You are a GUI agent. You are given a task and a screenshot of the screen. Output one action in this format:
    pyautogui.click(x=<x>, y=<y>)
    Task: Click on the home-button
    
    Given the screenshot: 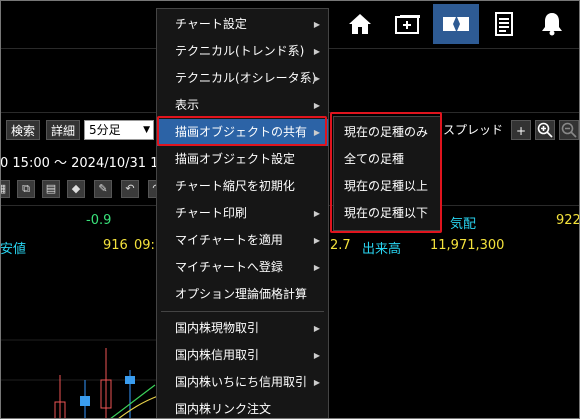 What is the action you would take?
    pyautogui.click(x=360, y=24)
    